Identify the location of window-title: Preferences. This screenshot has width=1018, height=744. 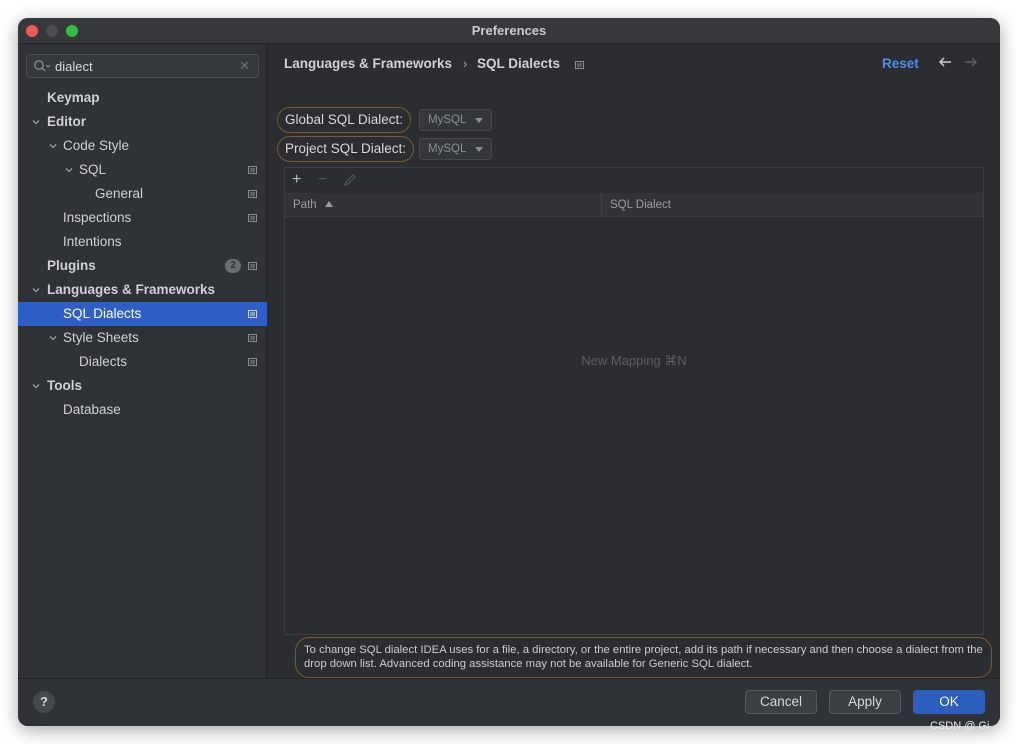
(509, 30).